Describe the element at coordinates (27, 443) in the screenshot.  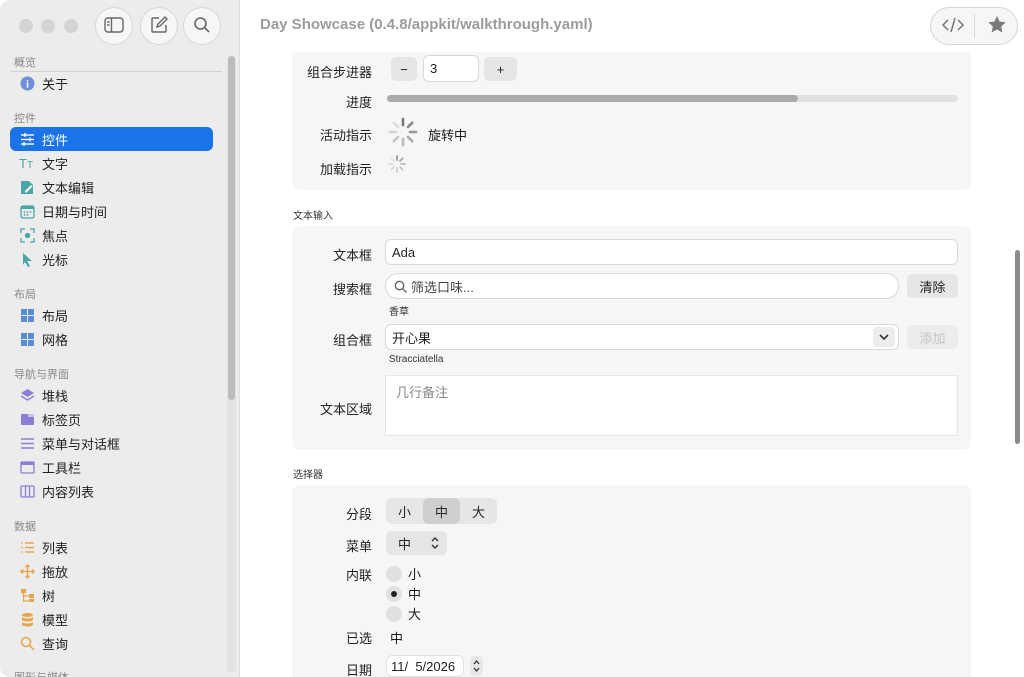
I see `menu-lines-icon` at that location.